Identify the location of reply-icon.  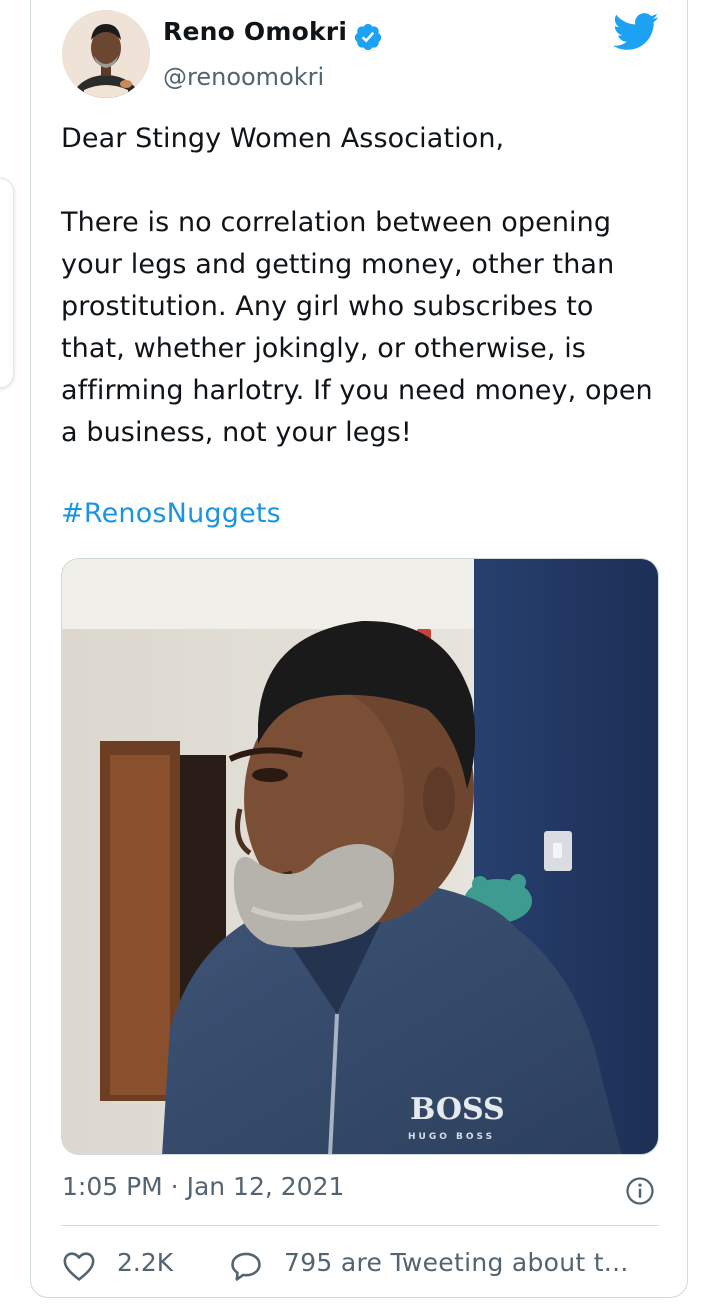
(246, 1266).